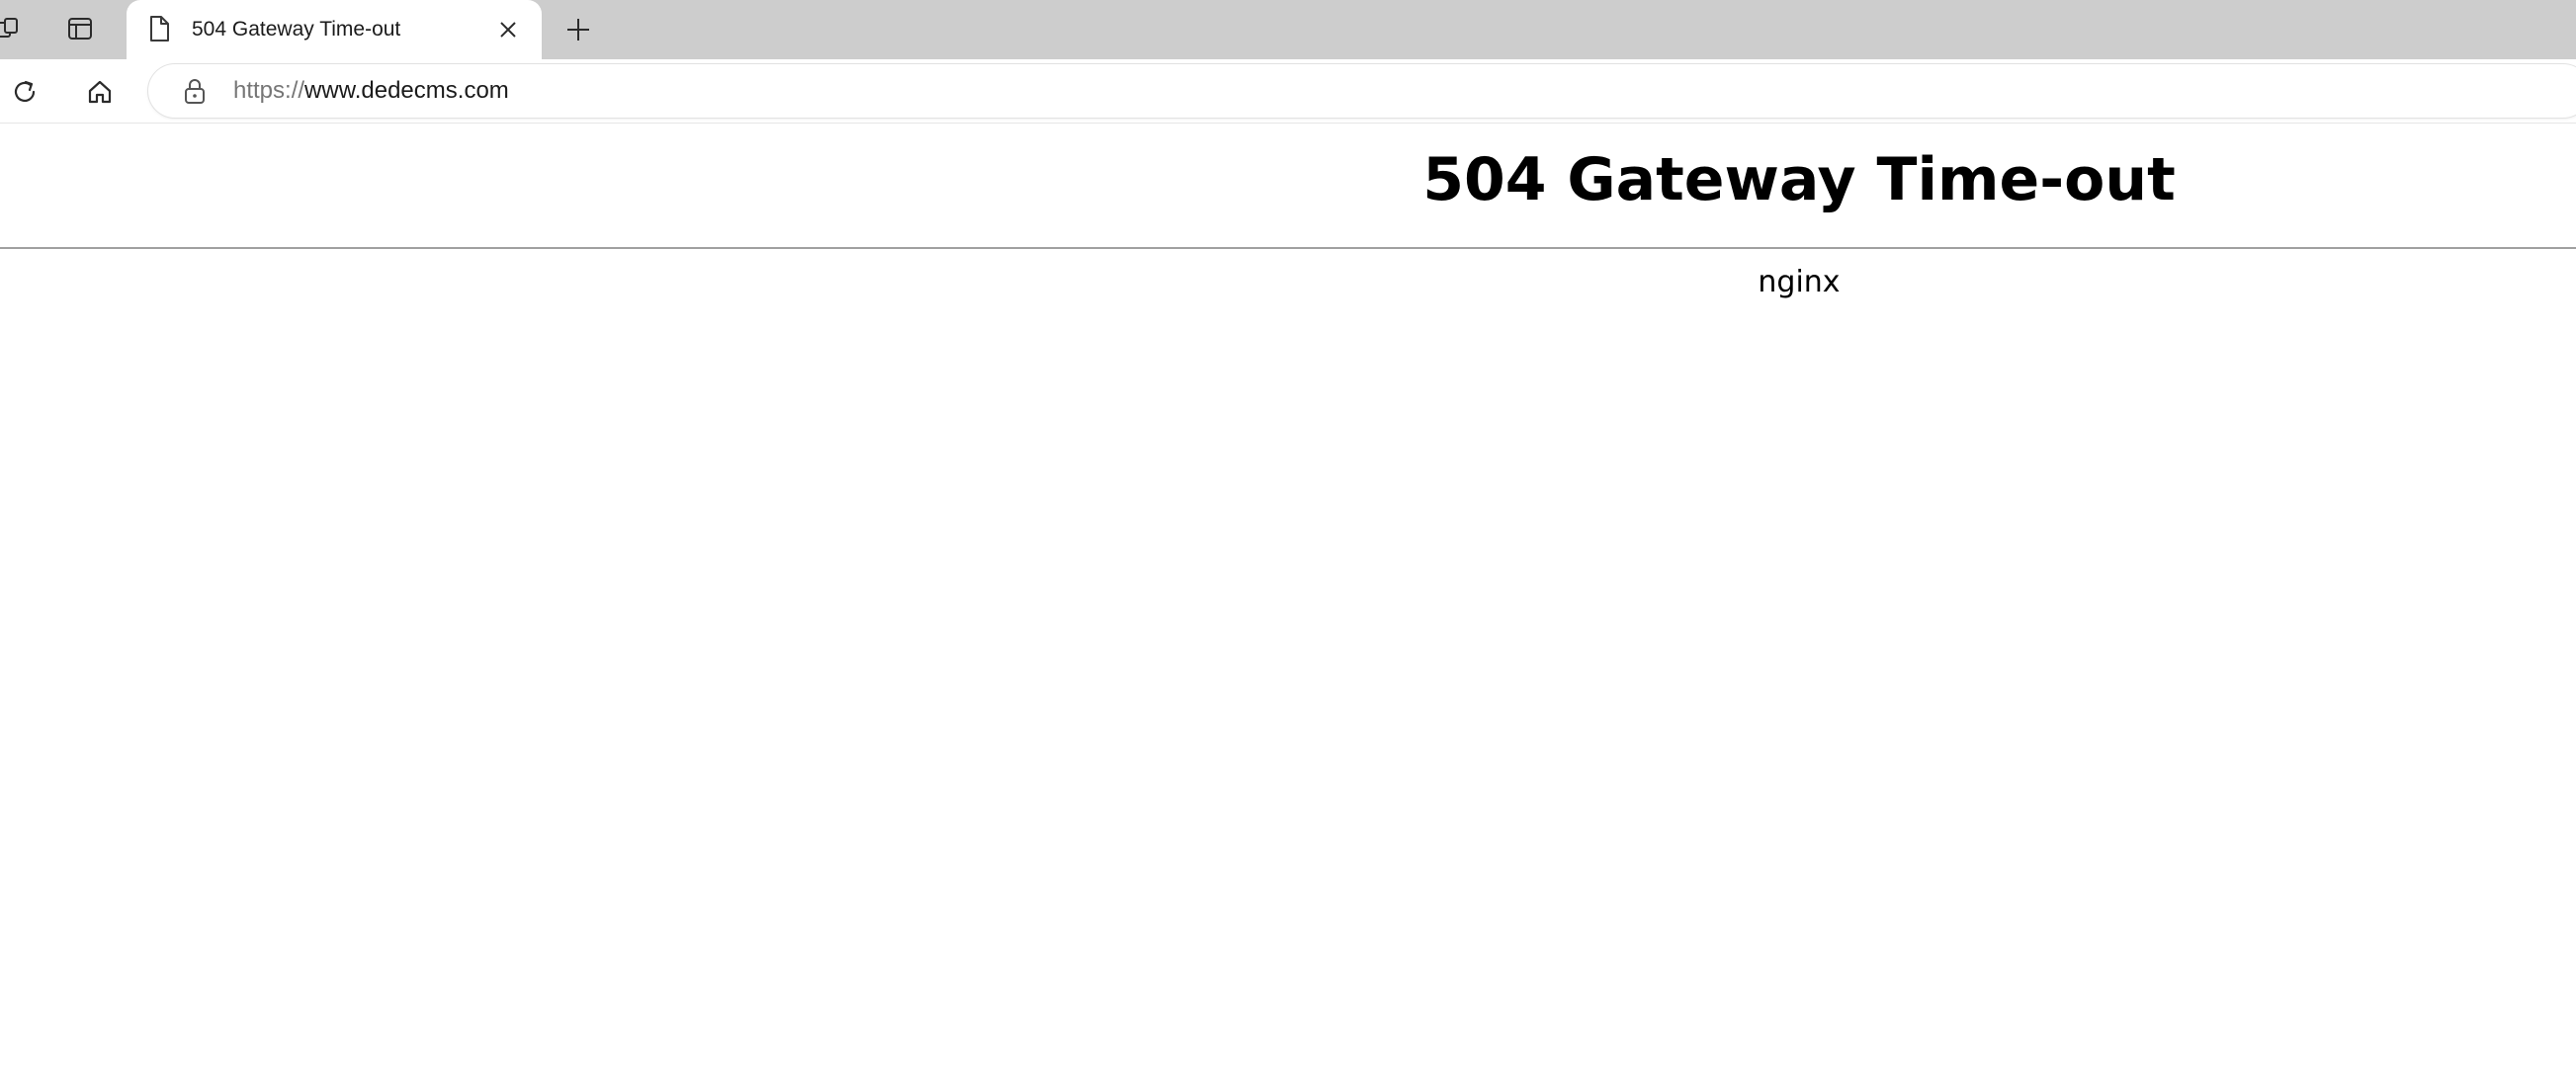 The width and height of the screenshot is (2576, 1084). I want to click on url-host: www.dedecms.com, so click(406, 90).